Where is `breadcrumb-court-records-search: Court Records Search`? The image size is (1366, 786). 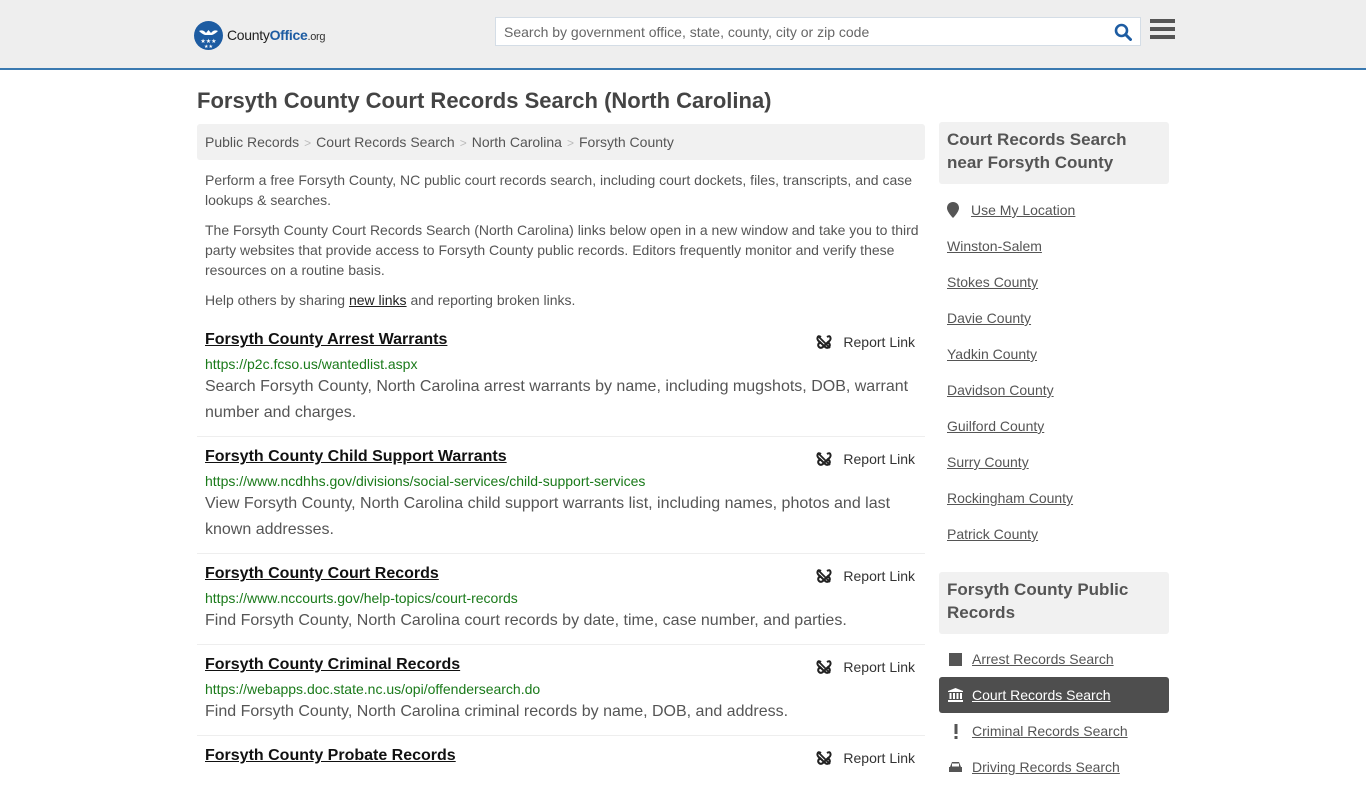 breadcrumb-court-records-search: Court Records Search is located at coordinates (385, 142).